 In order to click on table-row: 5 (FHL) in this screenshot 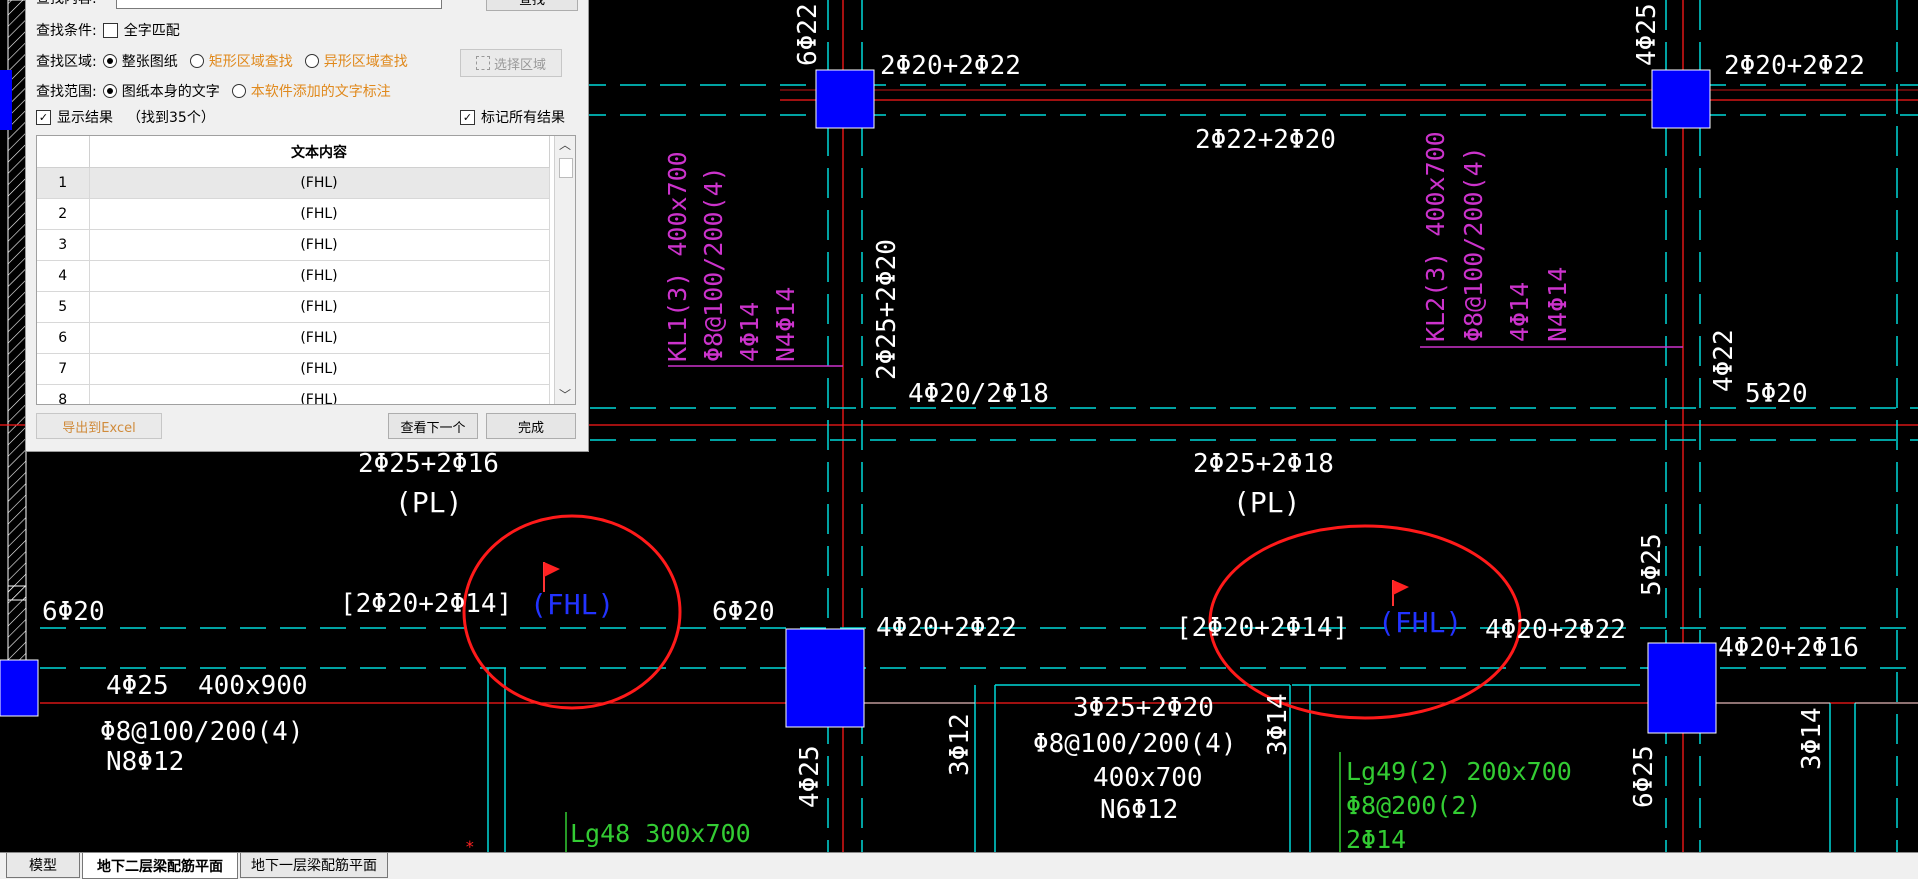, I will do `click(293, 307)`.